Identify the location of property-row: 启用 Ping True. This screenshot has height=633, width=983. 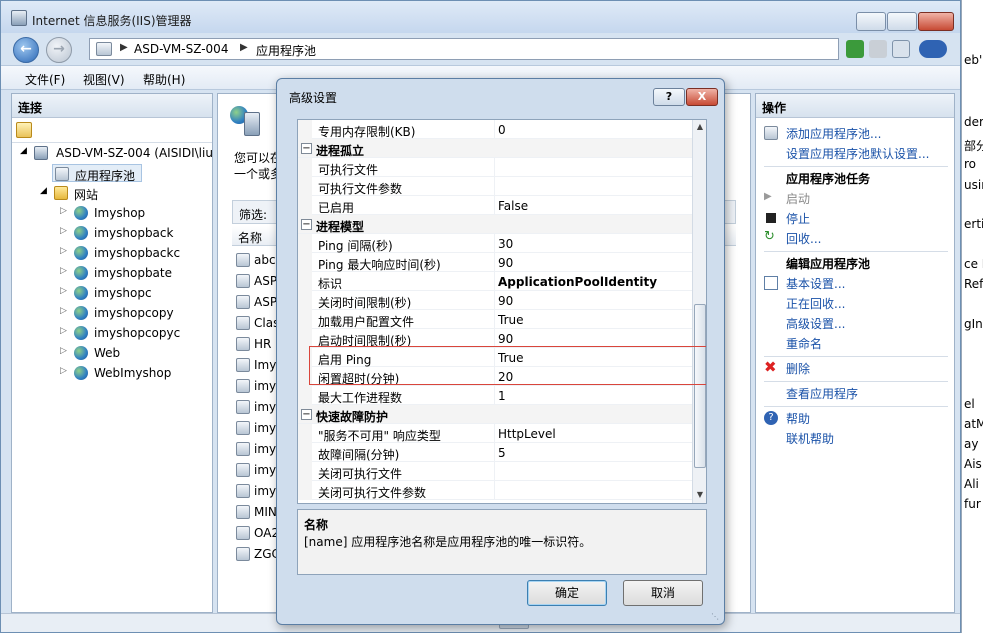
(495, 357).